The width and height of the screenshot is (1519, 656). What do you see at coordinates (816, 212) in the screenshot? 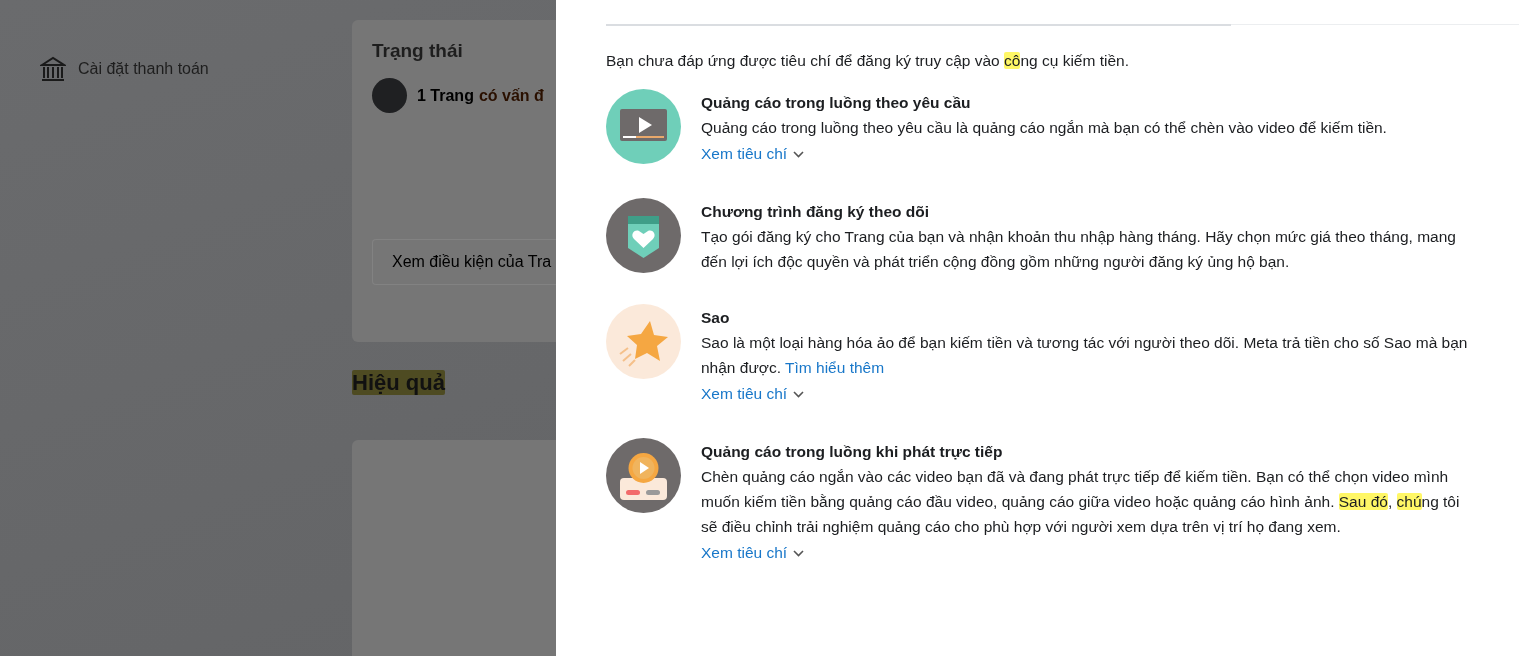
I see `tool-title: Chương trình đăng ký theo dõi` at bounding box center [816, 212].